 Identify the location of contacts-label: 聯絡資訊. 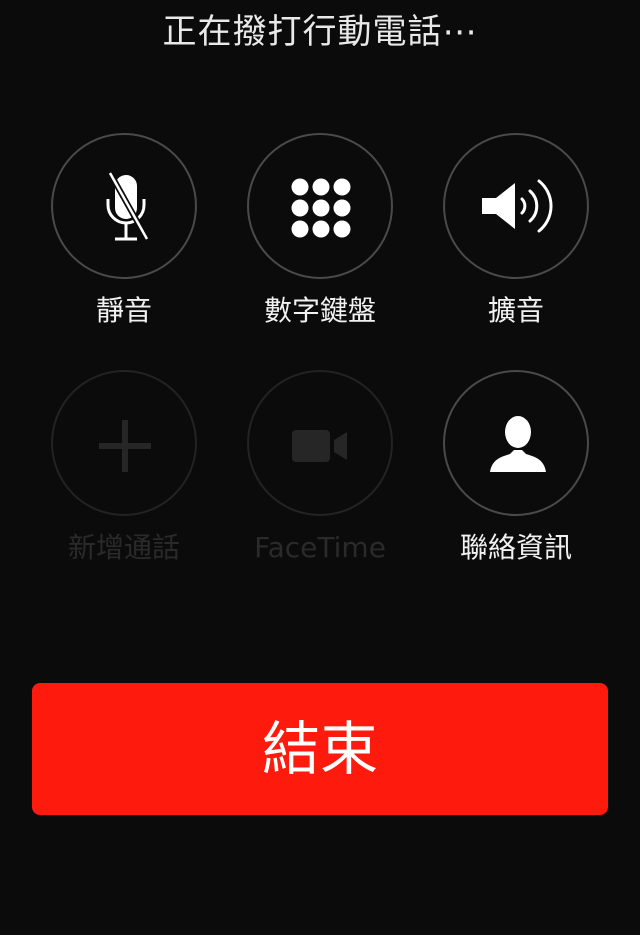
(515, 547).